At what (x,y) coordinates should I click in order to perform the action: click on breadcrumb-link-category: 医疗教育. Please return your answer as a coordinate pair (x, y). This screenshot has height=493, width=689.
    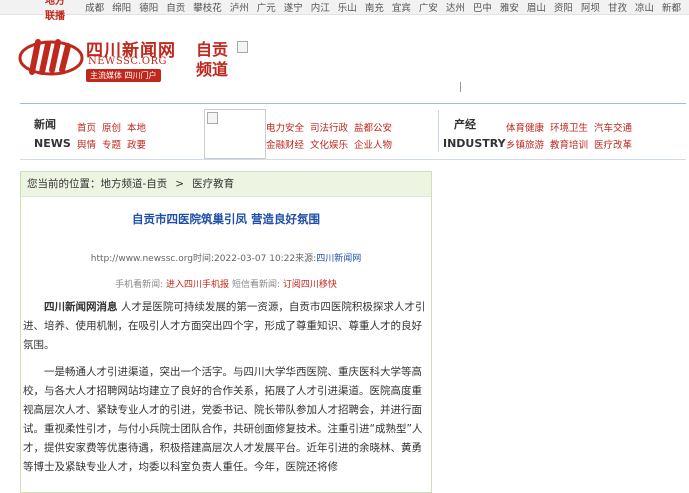
    Looking at the image, I should click on (213, 184).